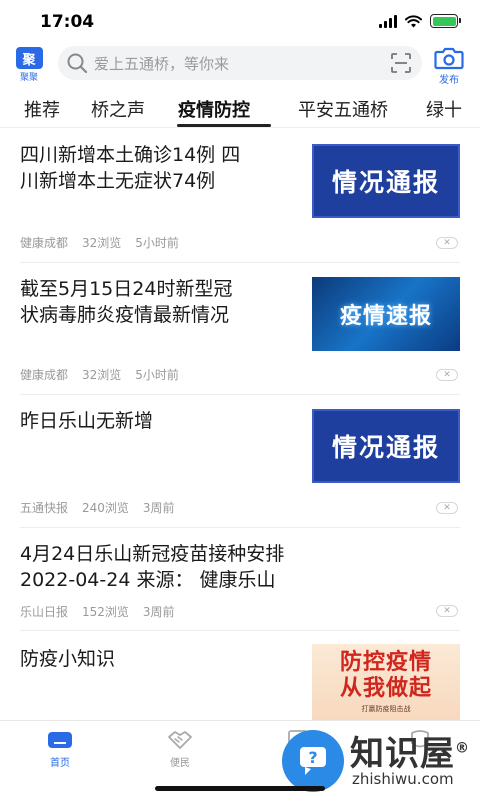 This screenshot has width=480, height=800. Describe the element at coordinates (105, 612) in the screenshot. I see `news-views: 152浏览` at that location.